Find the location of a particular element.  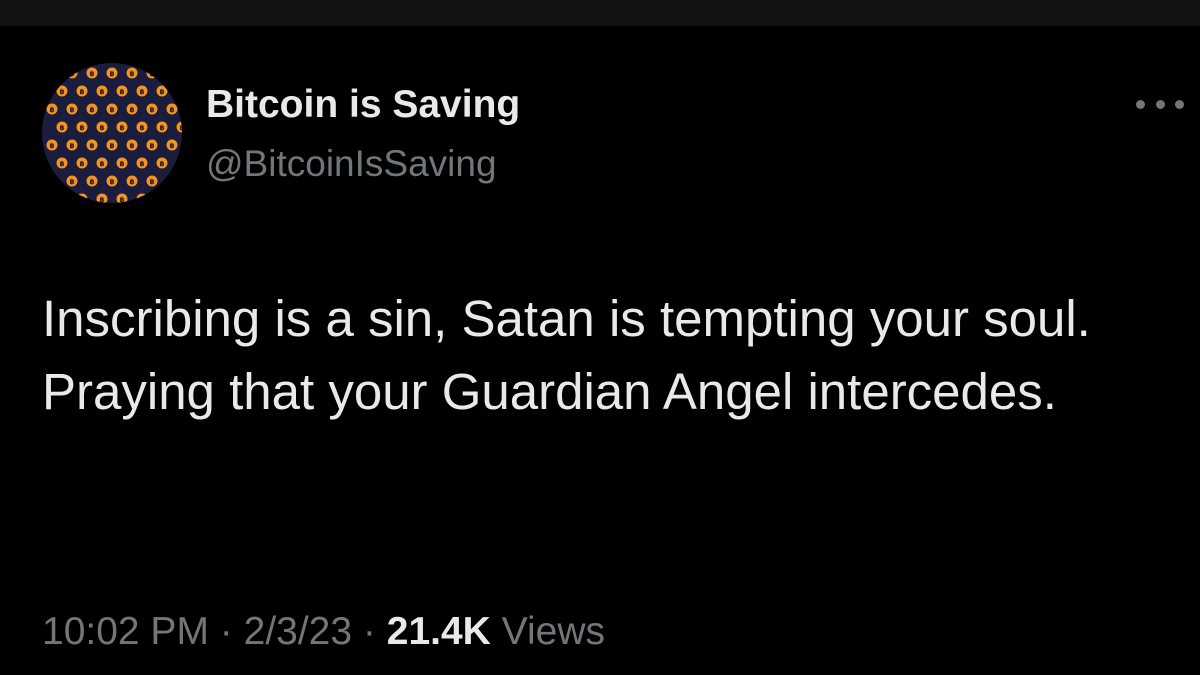

tweet-date: 2/3/23 is located at coordinates (298, 631).